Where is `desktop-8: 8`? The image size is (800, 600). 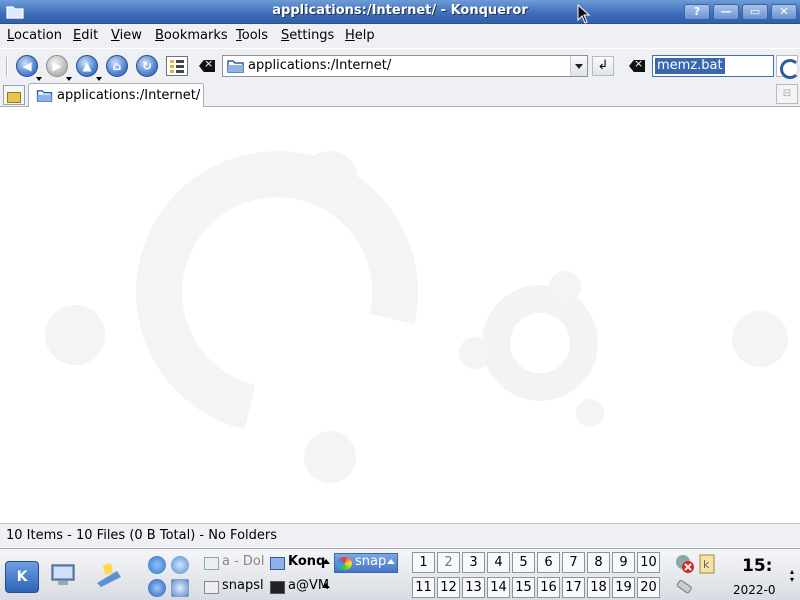
desktop-8: 8 is located at coordinates (598, 562).